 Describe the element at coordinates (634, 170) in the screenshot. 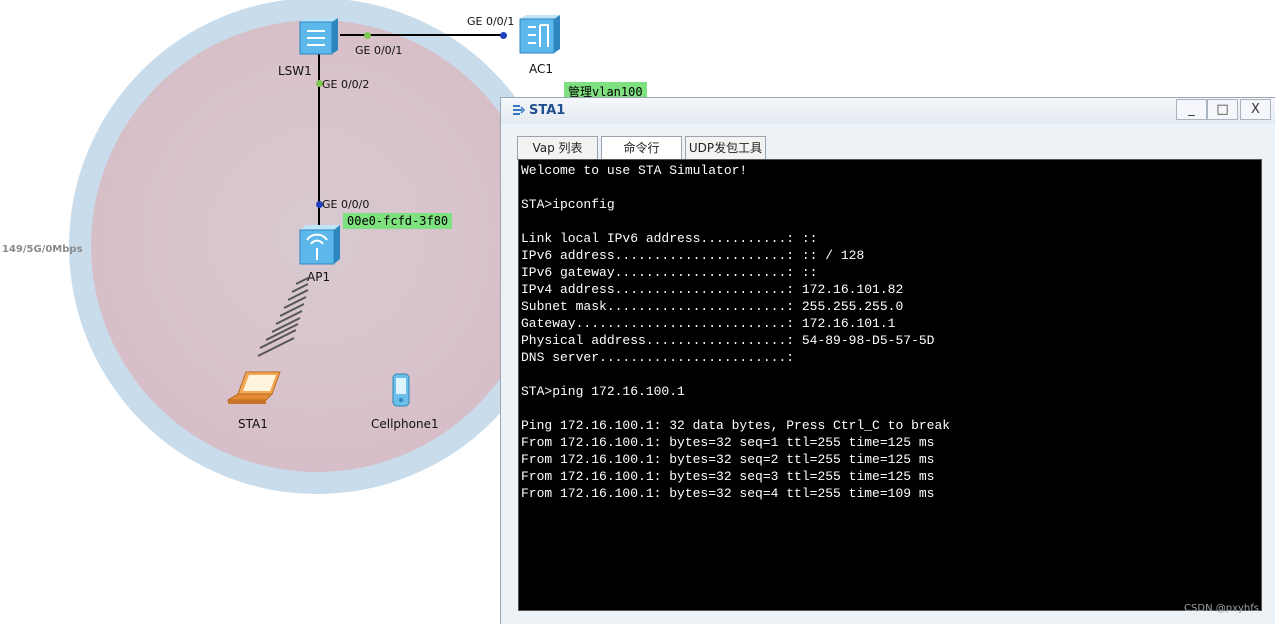

I see `console-line: Welcome to use STA Simulator!` at that location.